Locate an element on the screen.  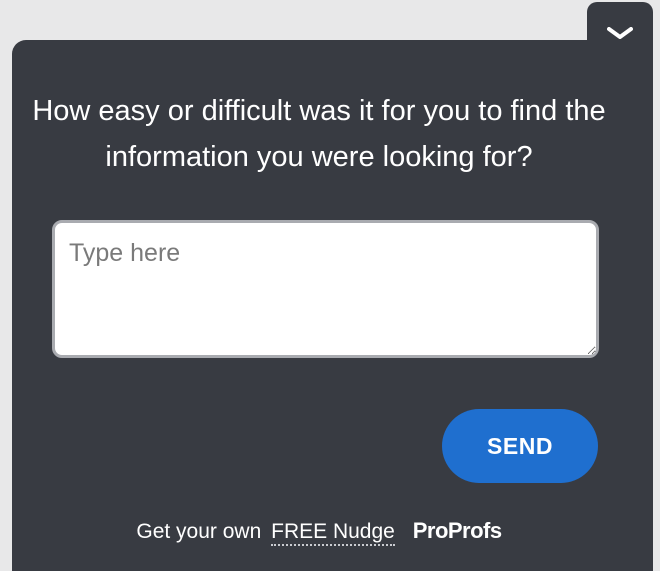
send-button: SEND is located at coordinates (520, 446).